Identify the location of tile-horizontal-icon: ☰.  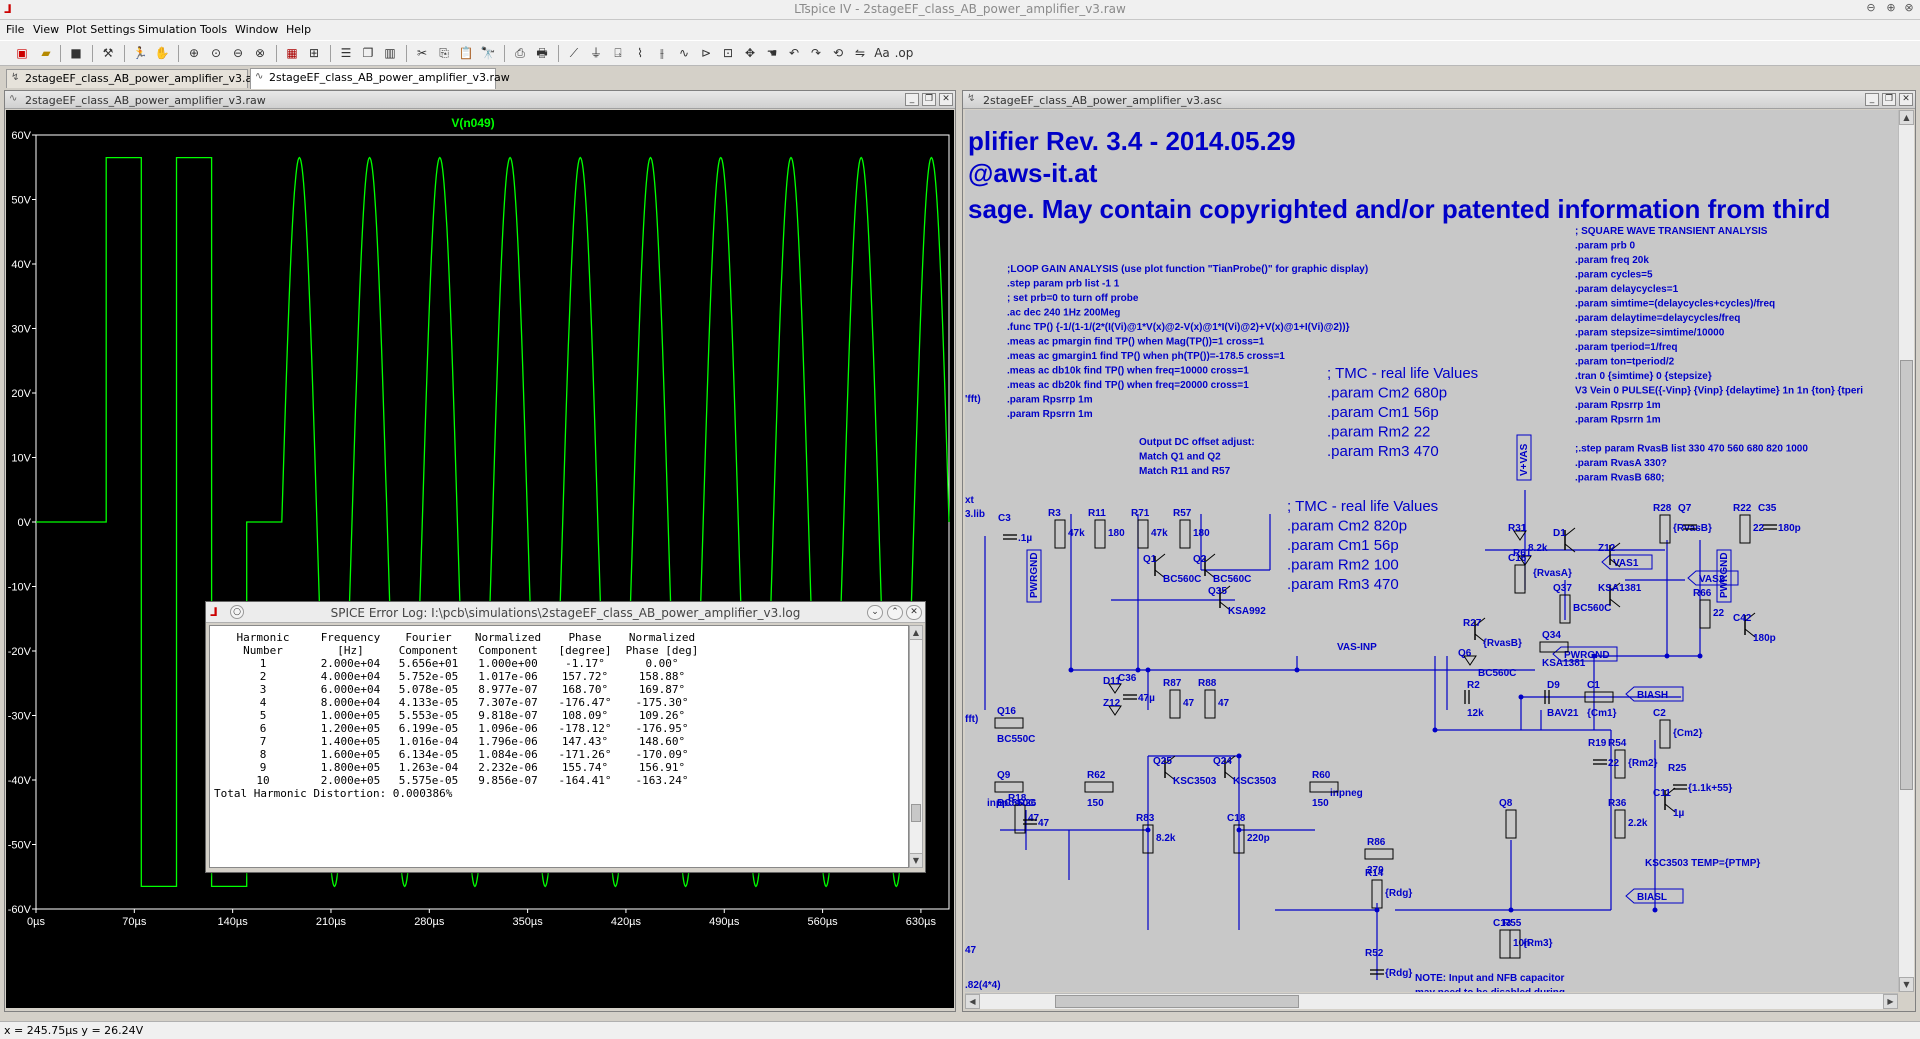
(346, 53).